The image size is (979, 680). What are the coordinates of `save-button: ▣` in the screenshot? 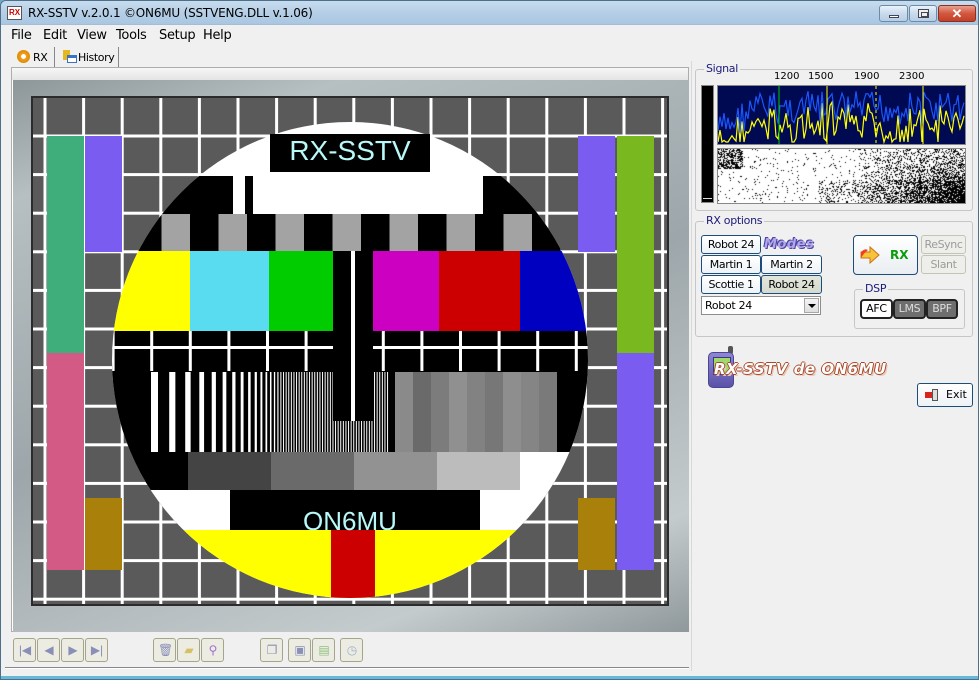 It's located at (299, 650).